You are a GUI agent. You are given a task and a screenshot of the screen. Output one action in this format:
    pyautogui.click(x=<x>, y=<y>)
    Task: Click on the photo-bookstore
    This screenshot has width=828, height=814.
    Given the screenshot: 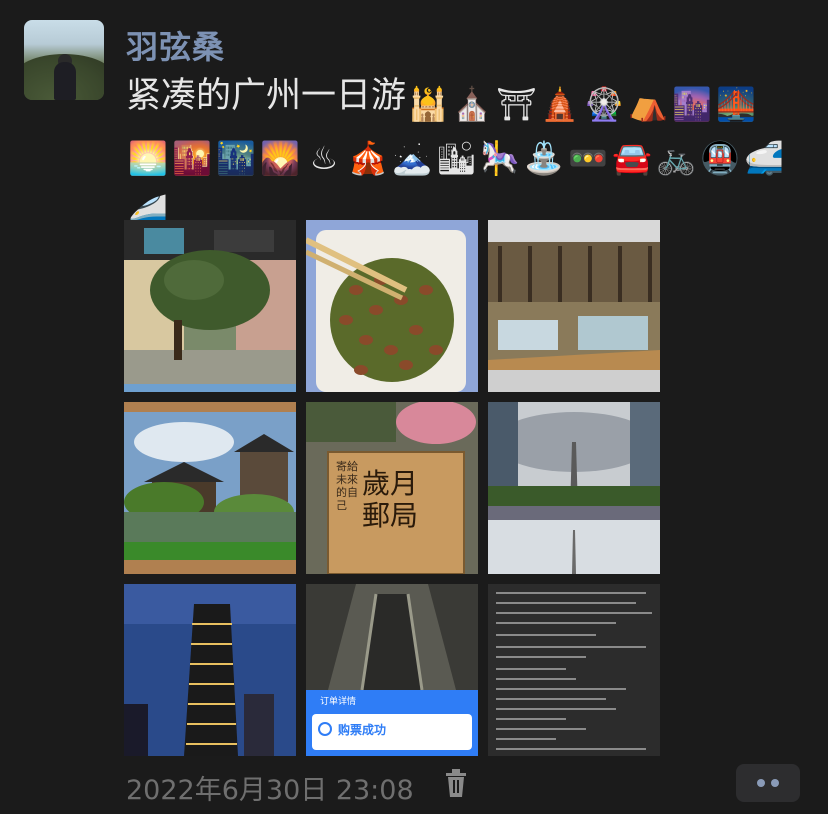 What is the action you would take?
    pyautogui.click(x=574, y=306)
    